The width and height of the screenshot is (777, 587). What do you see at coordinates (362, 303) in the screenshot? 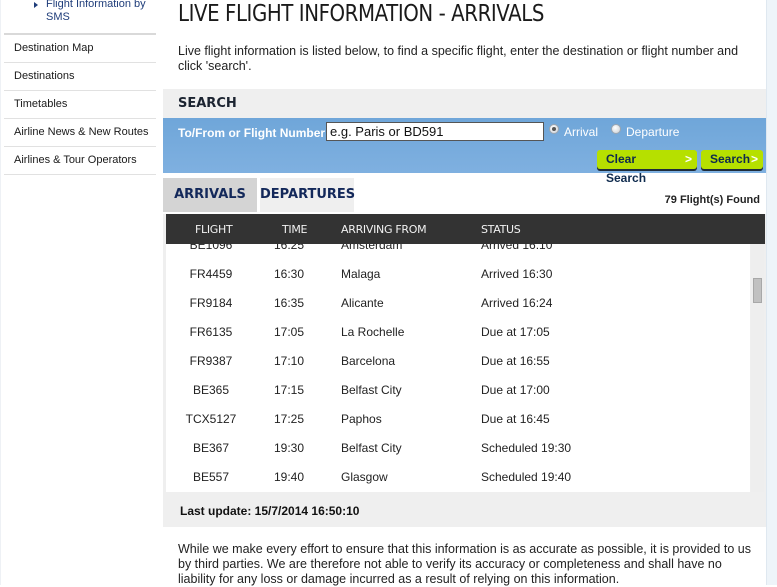
I see `arriving-from-cell: Alicante` at bounding box center [362, 303].